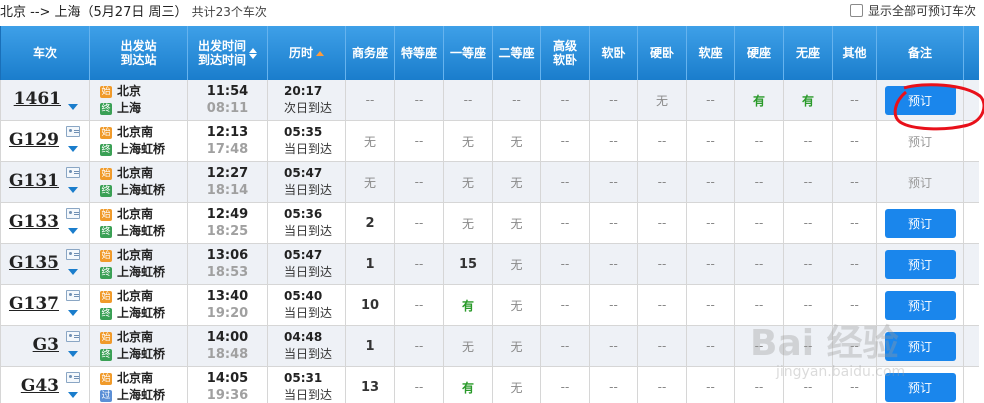 The image size is (984, 403). I want to click on show-all-bookable-toggle: 显示全部可预订车次, so click(912, 10).